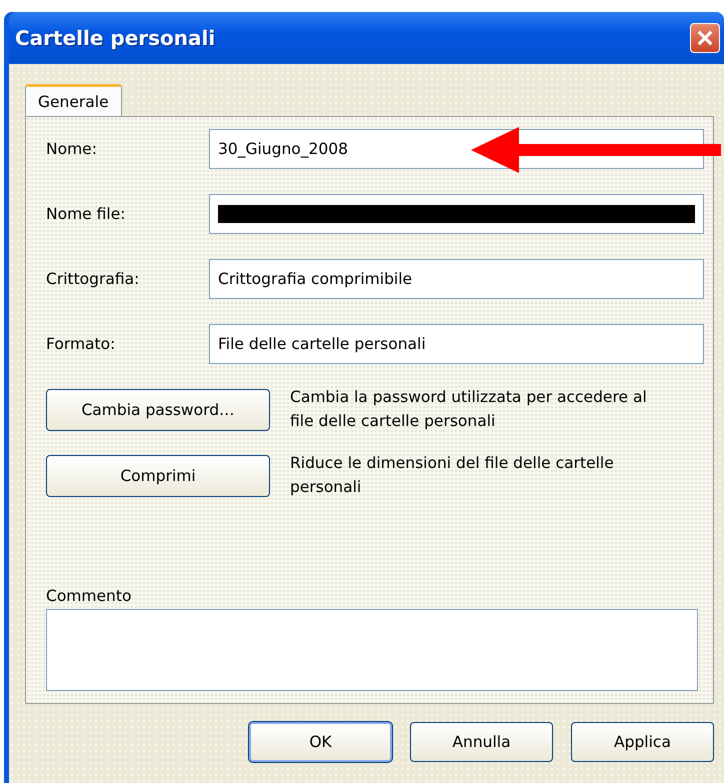  I want to click on dialog-button: Applica, so click(642, 742).